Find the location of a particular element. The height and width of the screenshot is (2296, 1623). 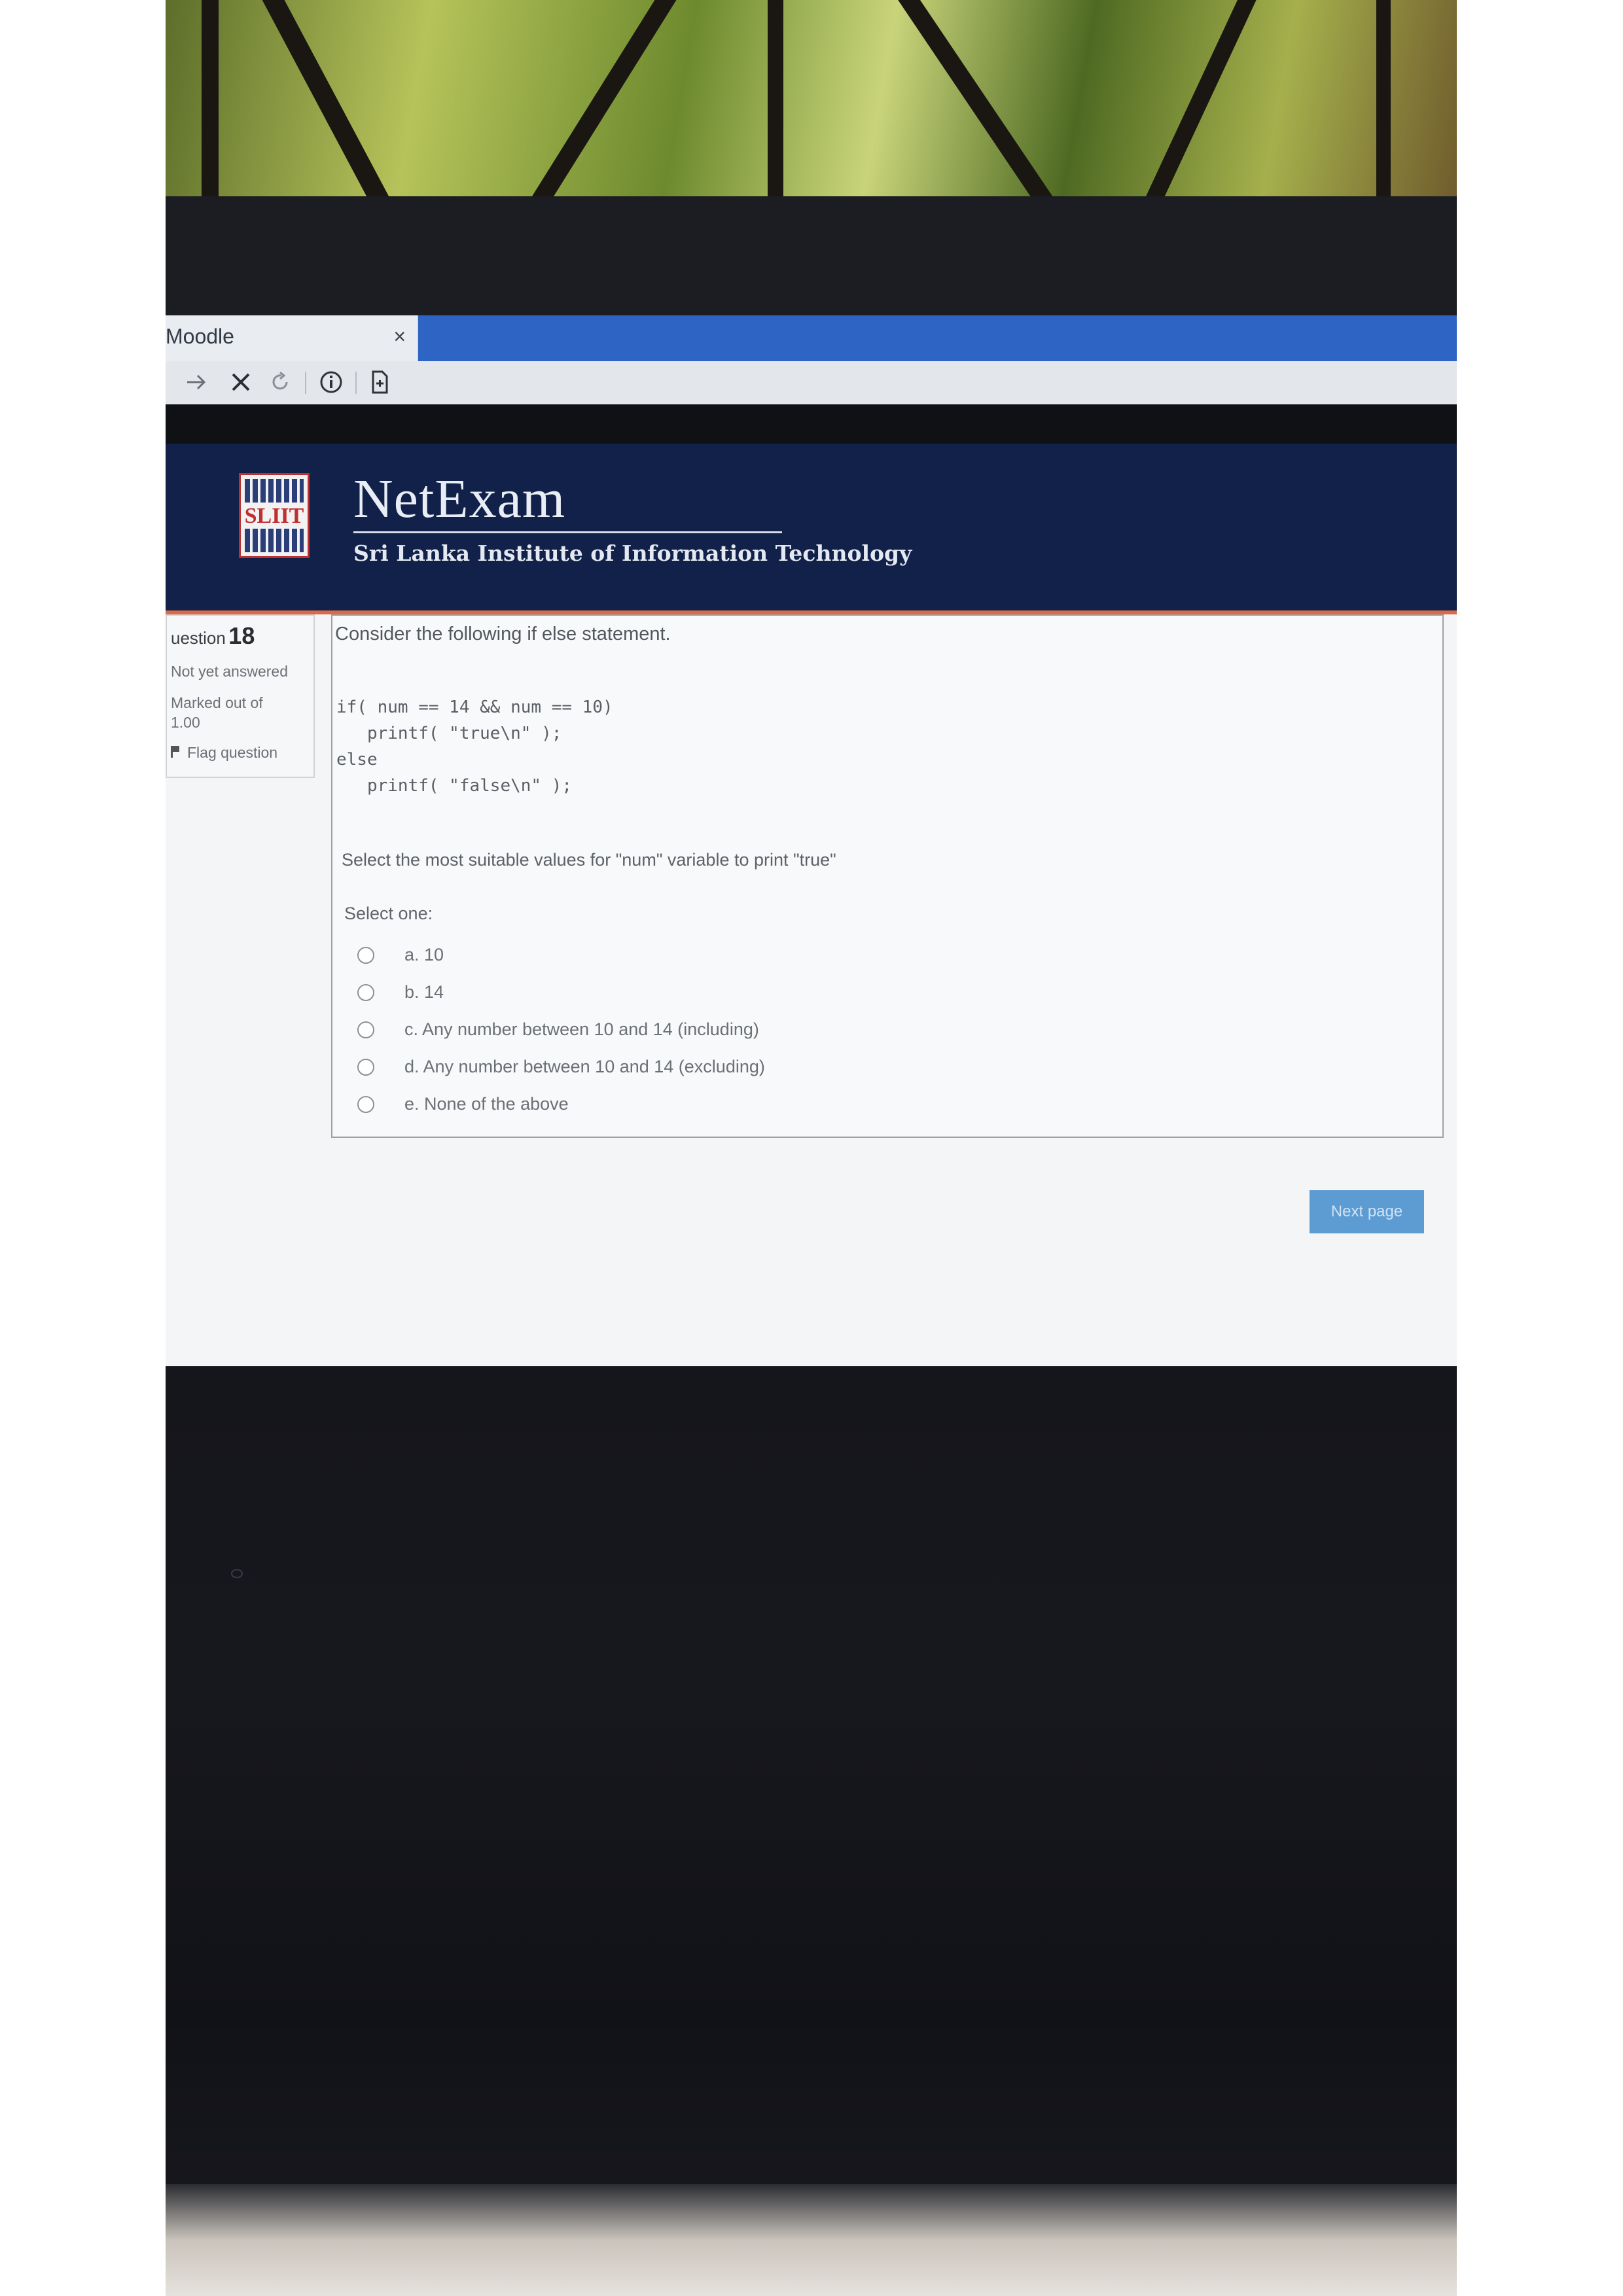

question-marks: Marked out of 1.00 is located at coordinates (241, 712).